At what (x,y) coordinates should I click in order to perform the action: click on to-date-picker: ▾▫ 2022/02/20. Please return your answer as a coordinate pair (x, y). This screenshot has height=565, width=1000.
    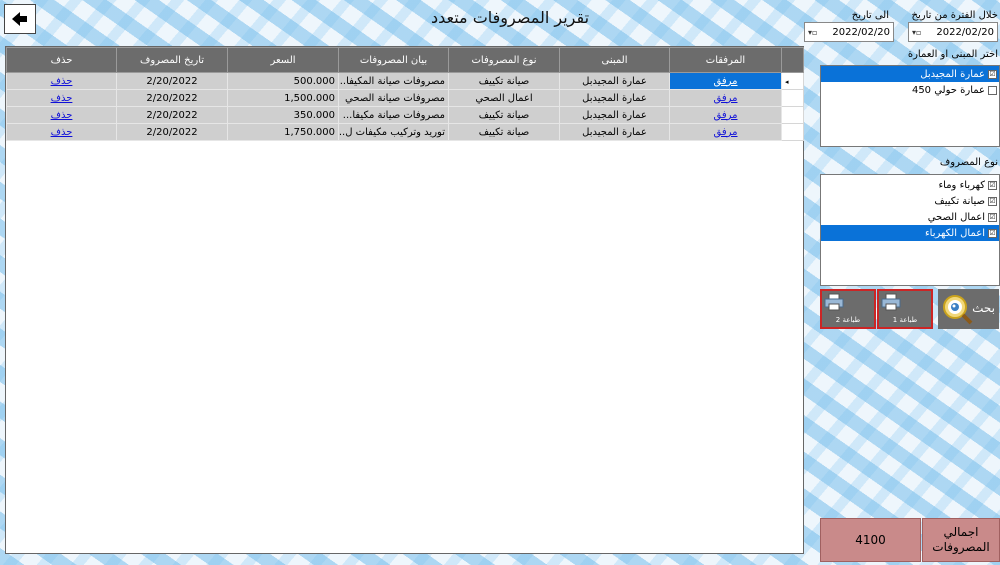
    Looking at the image, I should click on (849, 32).